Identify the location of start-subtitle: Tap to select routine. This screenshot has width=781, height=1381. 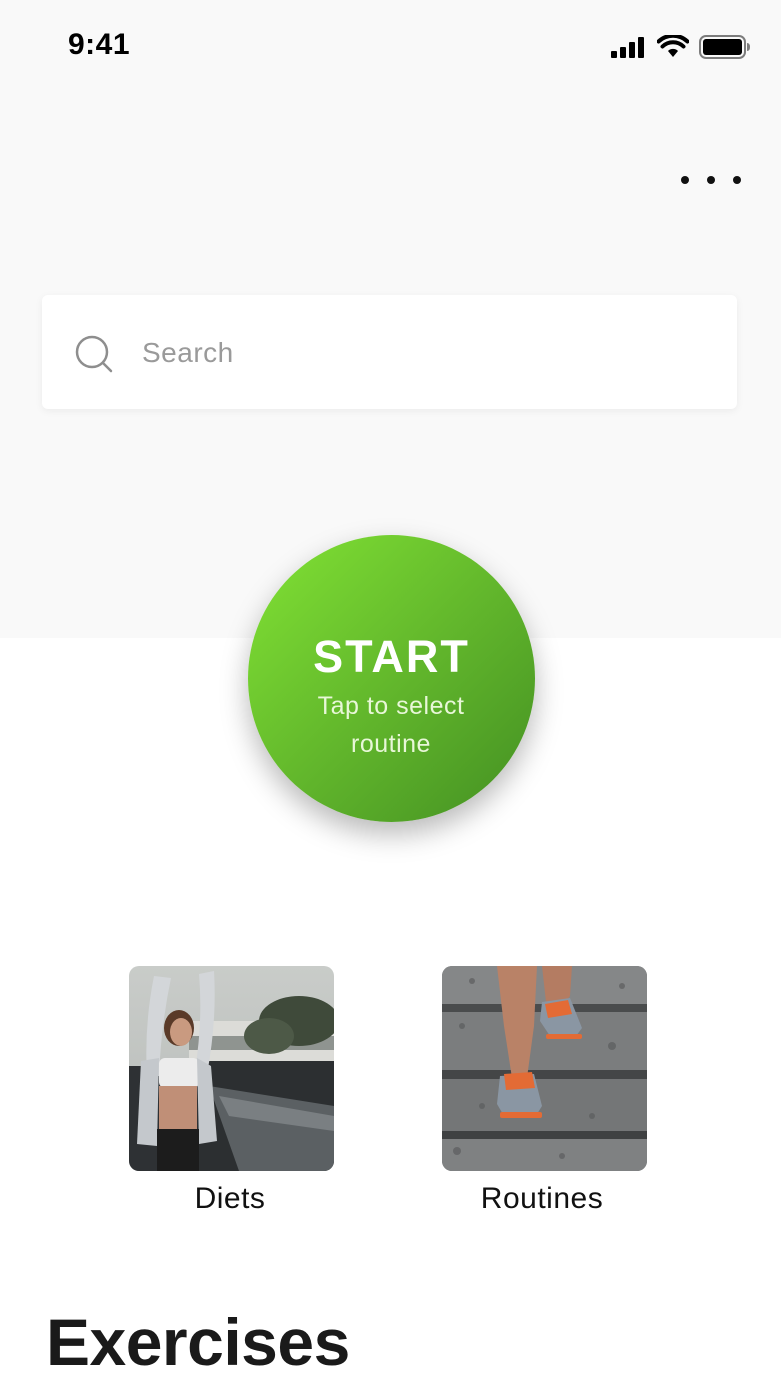
(391, 725).